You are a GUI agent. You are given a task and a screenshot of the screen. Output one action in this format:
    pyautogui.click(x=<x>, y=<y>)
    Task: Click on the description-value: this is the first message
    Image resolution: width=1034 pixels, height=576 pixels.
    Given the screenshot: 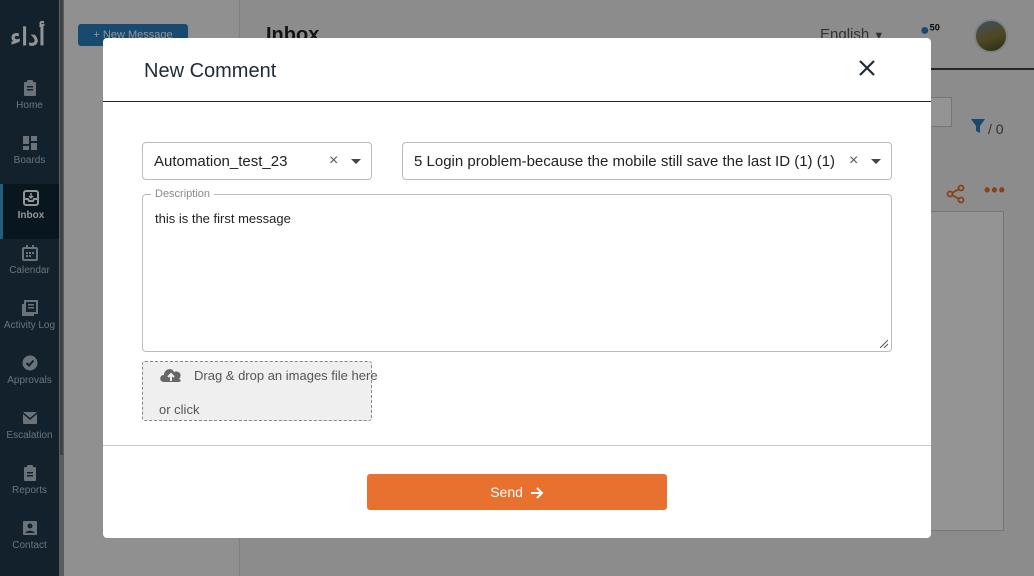 What is the action you would take?
    pyautogui.click(x=223, y=218)
    